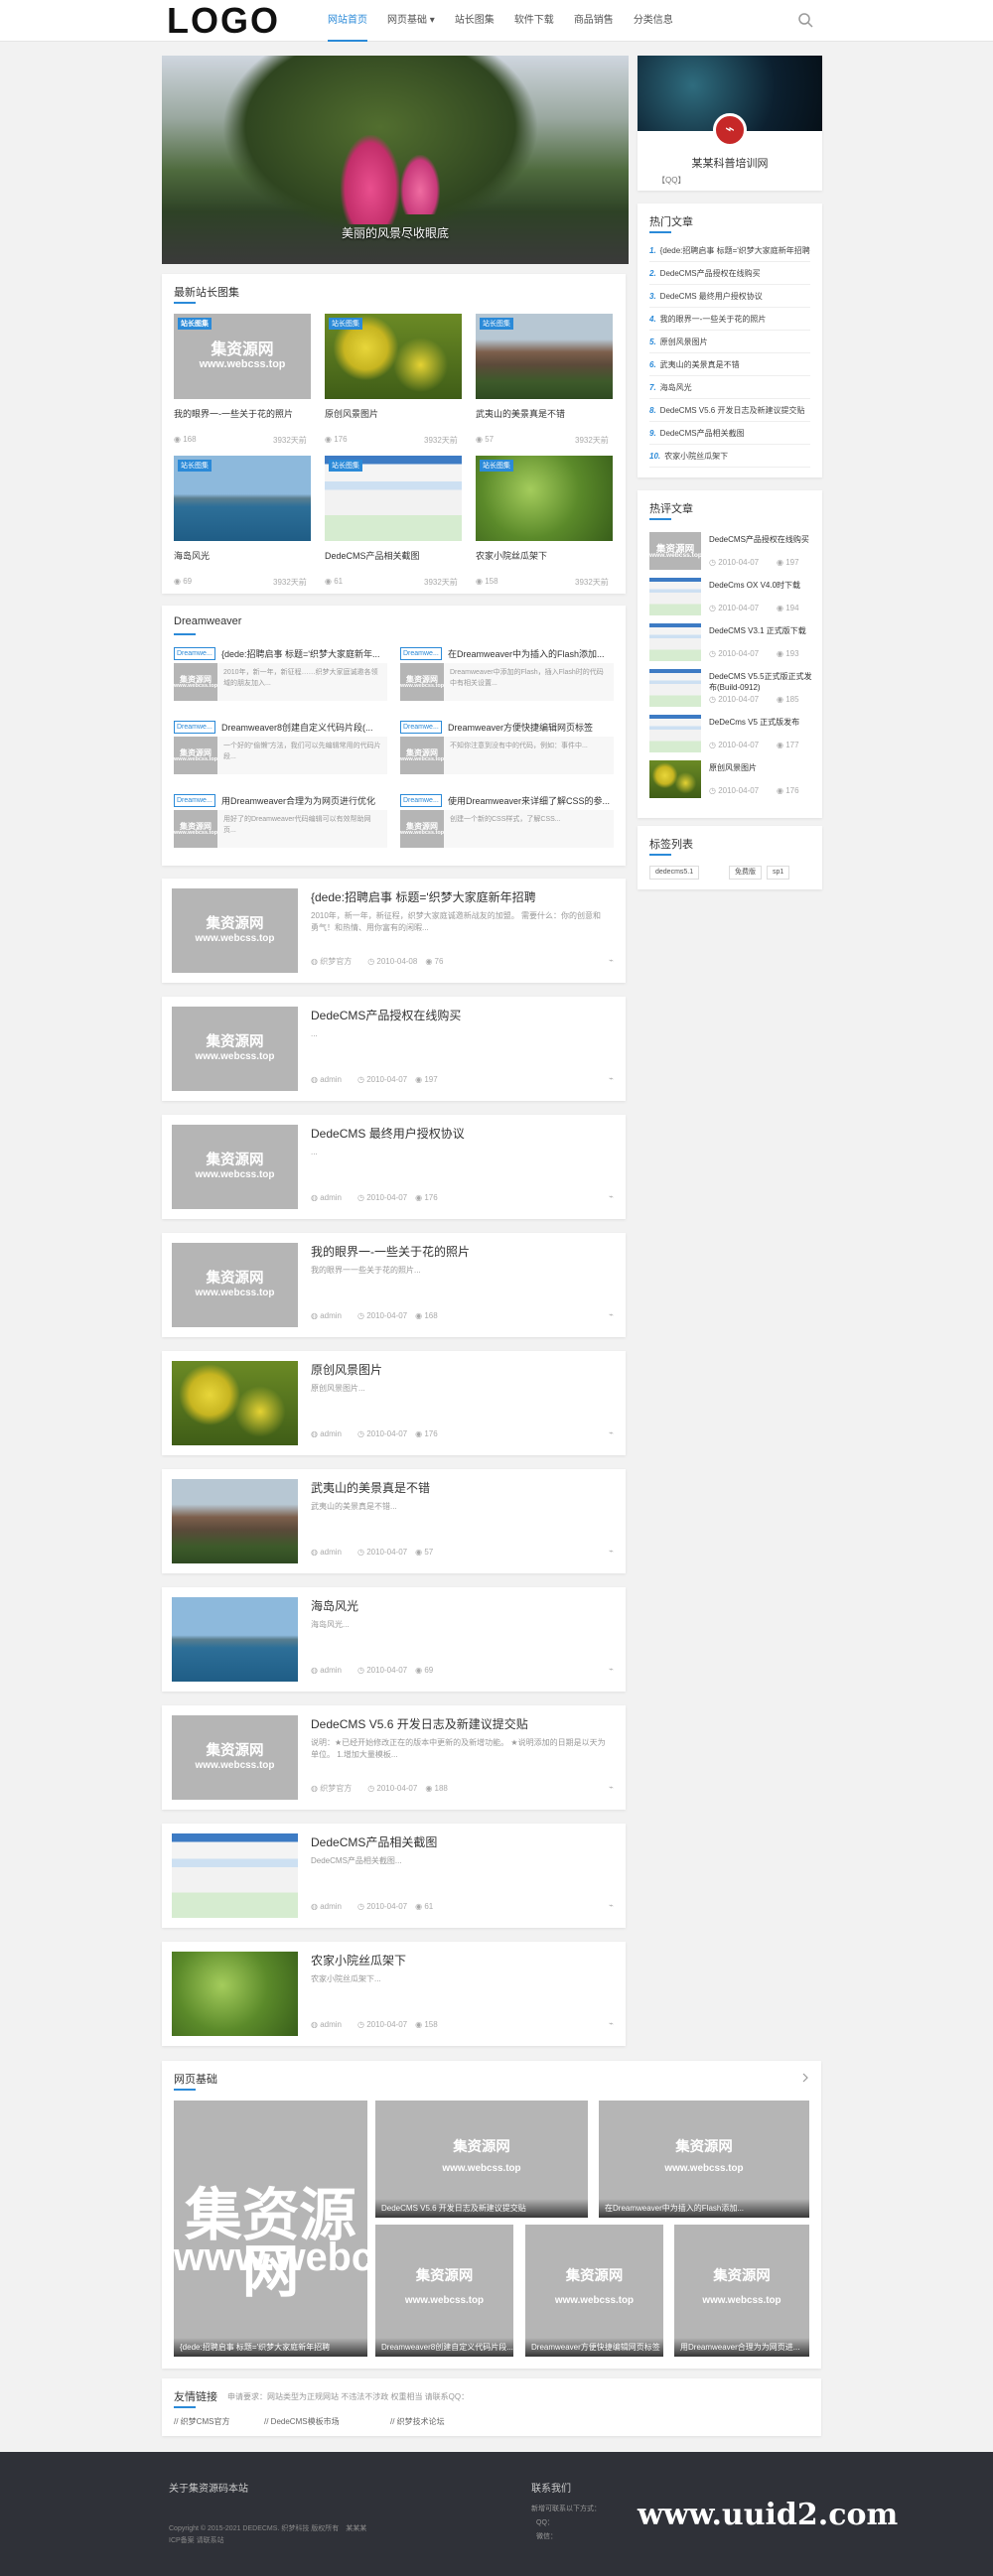 The height and width of the screenshot is (2576, 993). What do you see at coordinates (242, 556) in the screenshot?
I see `gallery-item-title: 海岛风光` at bounding box center [242, 556].